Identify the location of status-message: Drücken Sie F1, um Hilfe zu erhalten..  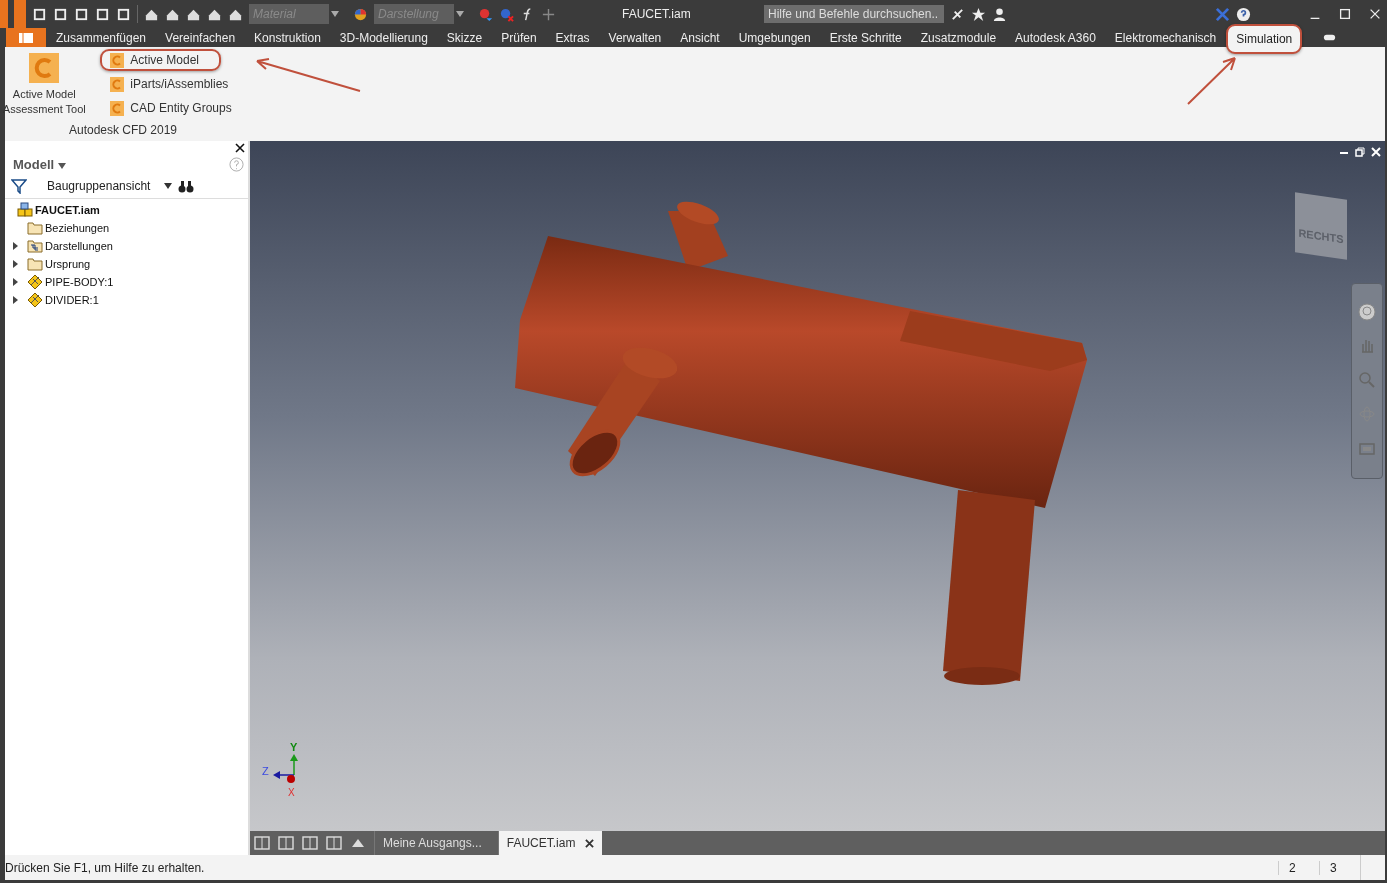
(105, 867).